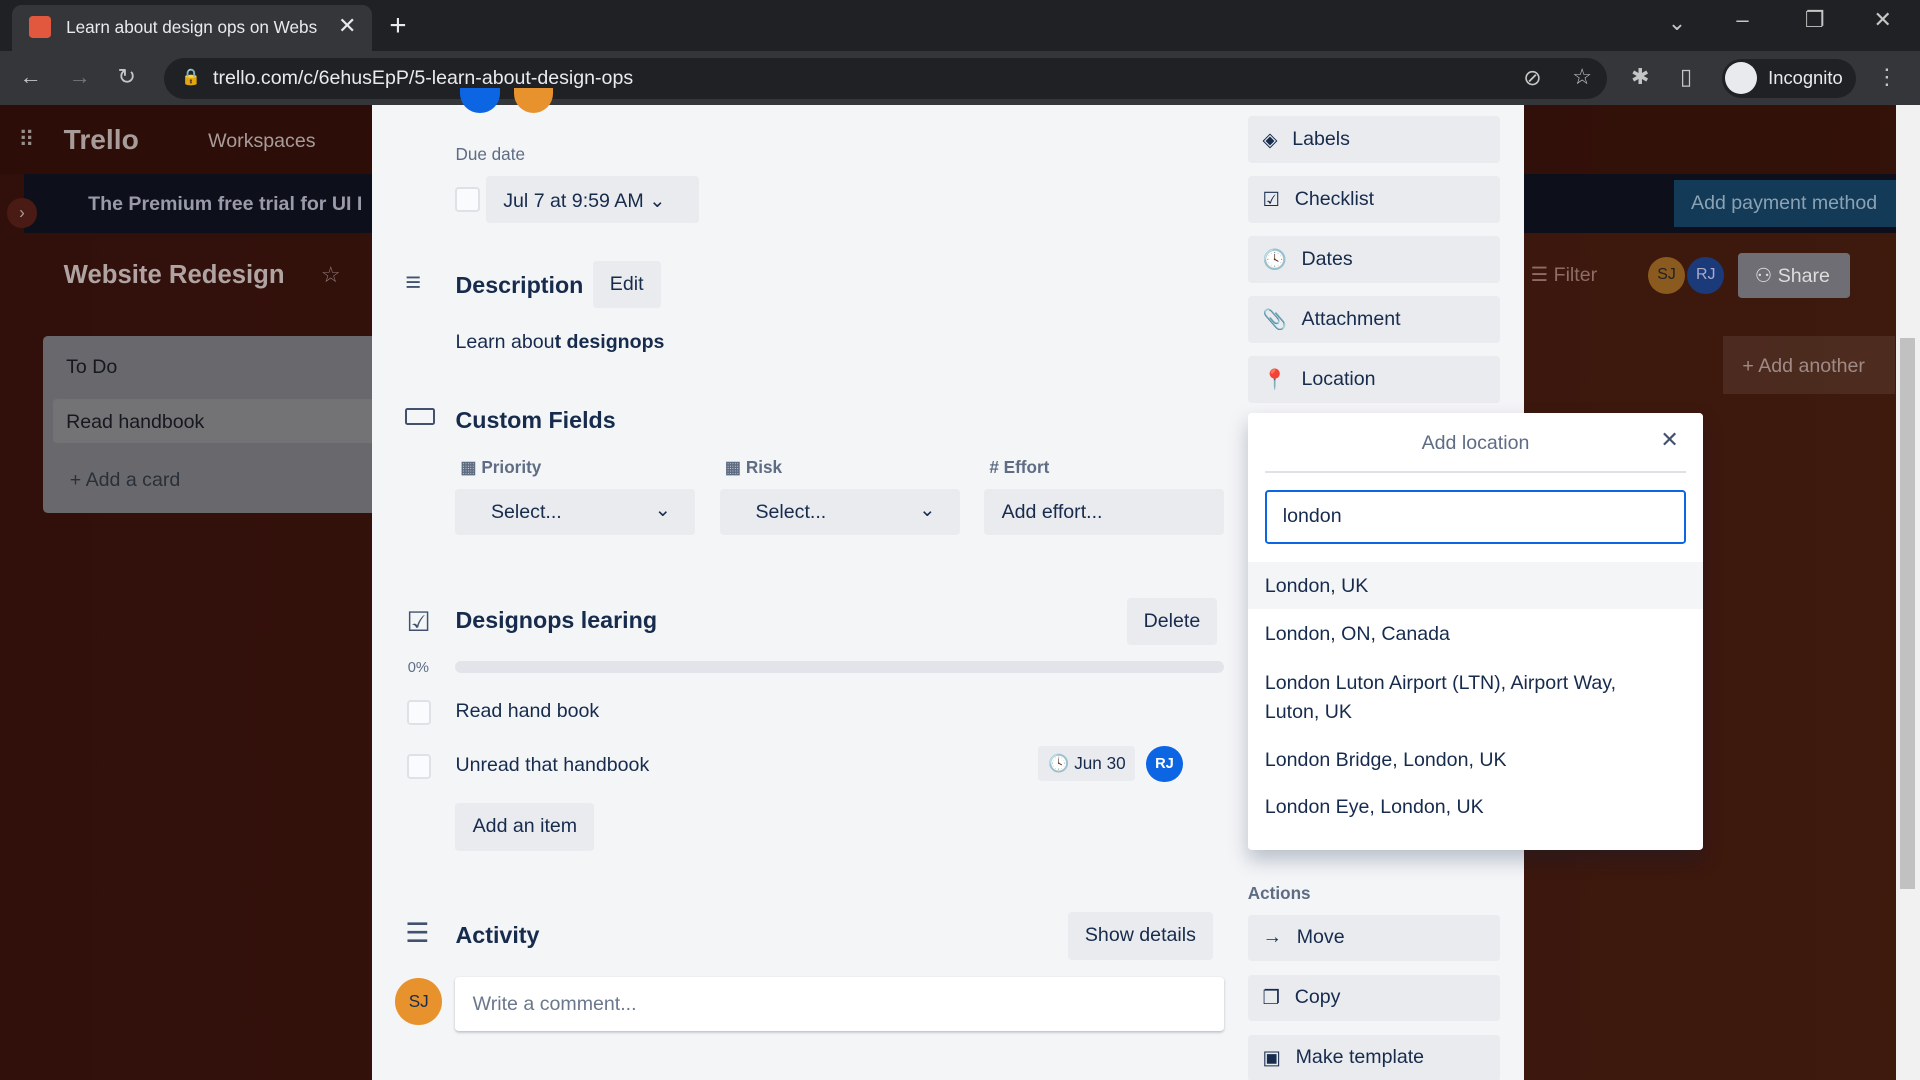 The height and width of the screenshot is (1080, 1920). What do you see at coordinates (22, 213) in the screenshot?
I see `chevron-right-icon: ›` at bounding box center [22, 213].